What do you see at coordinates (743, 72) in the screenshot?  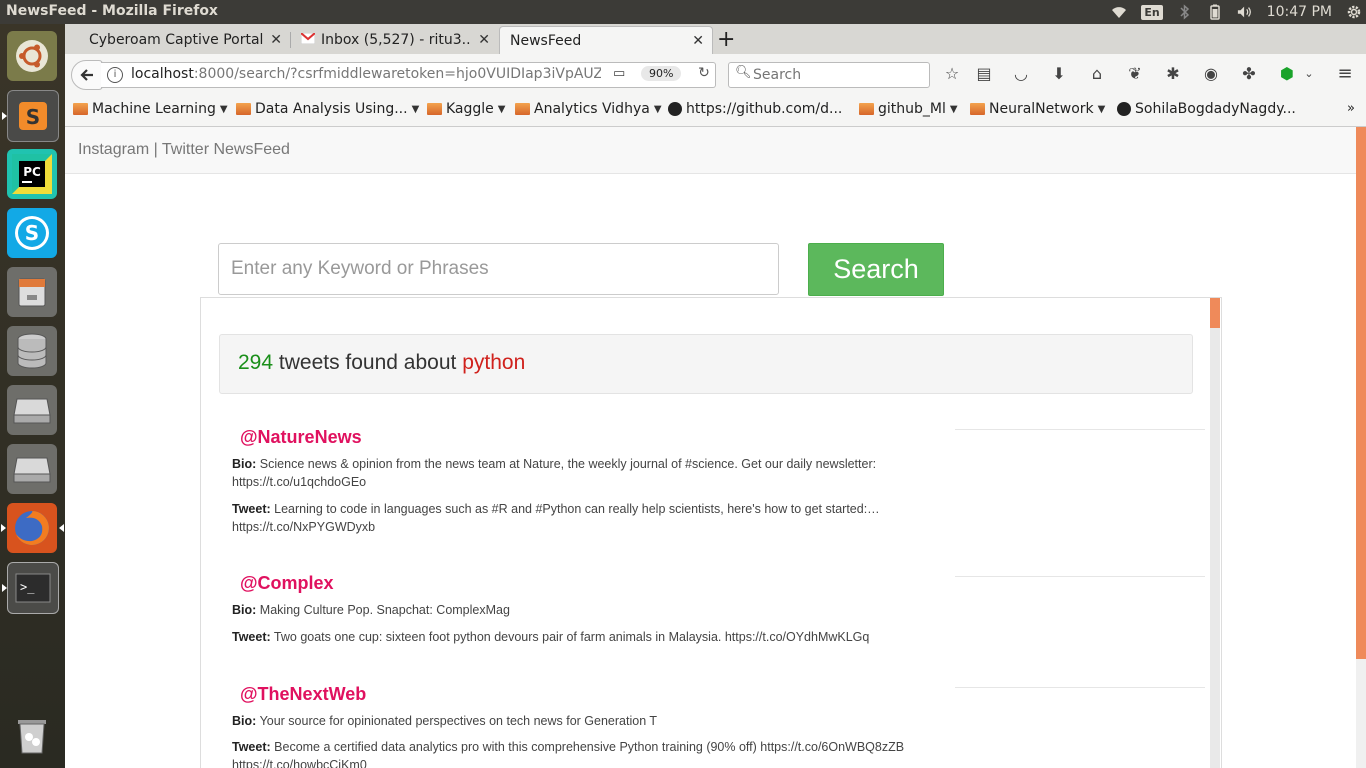 I see `search-icon: 🔍︎` at bounding box center [743, 72].